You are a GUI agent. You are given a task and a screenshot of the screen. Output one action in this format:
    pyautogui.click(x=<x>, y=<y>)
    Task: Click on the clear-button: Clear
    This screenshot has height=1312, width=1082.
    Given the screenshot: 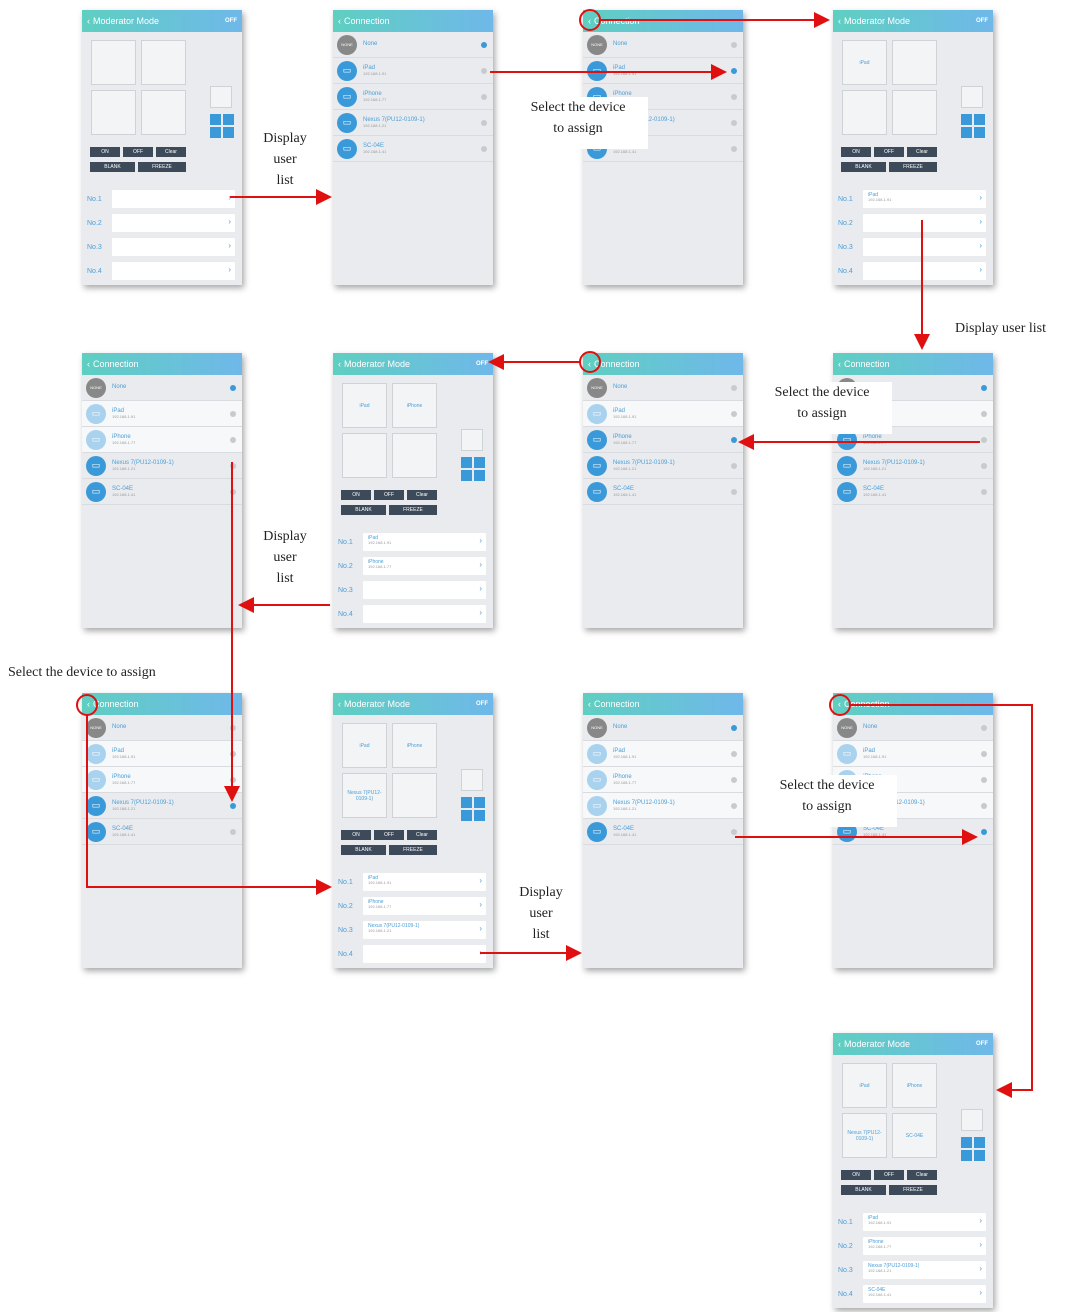 What is the action you would take?
    pyautogui.click(x=922, y=1175)
    